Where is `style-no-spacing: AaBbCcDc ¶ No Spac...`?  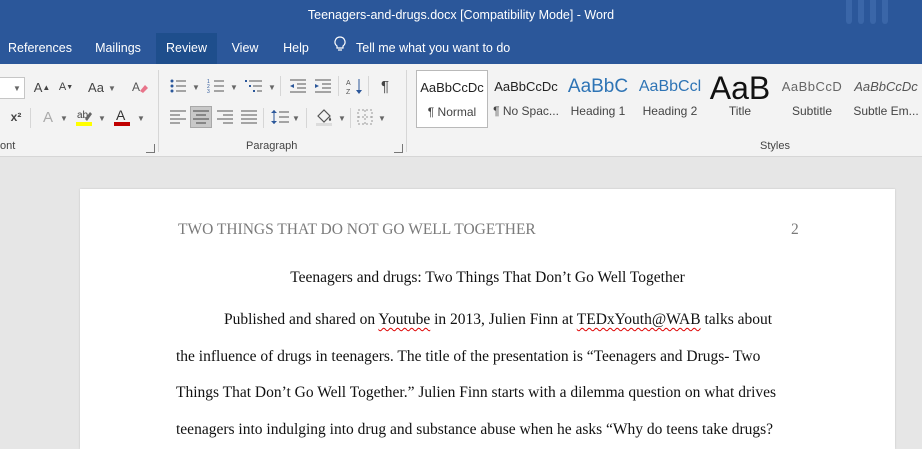
style-no-spacing: AaBbCcDc ¶ No Spac... is located at coordinates (526, 99).